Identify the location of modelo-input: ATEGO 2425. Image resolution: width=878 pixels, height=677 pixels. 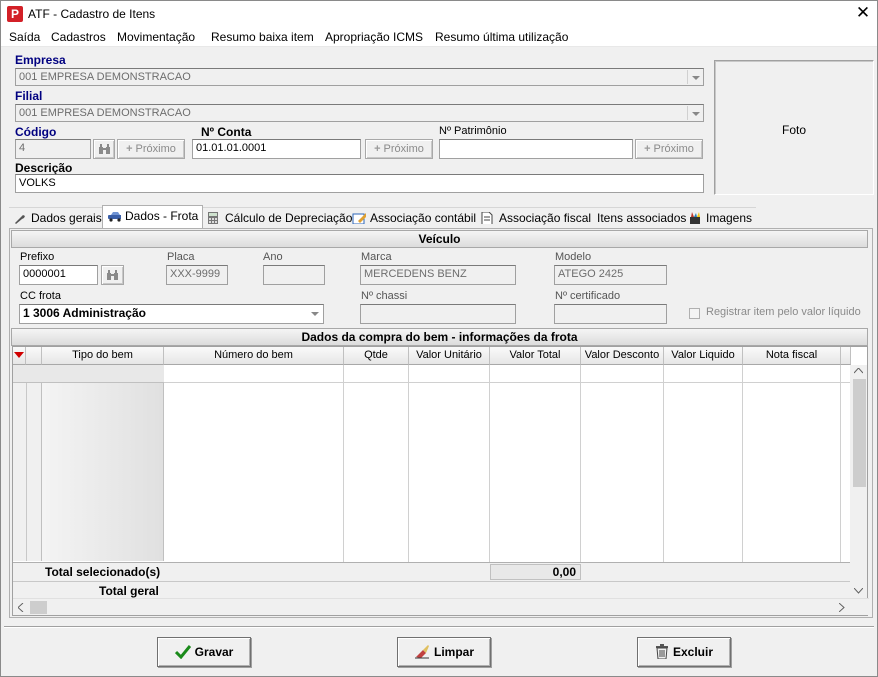
(610, 275).